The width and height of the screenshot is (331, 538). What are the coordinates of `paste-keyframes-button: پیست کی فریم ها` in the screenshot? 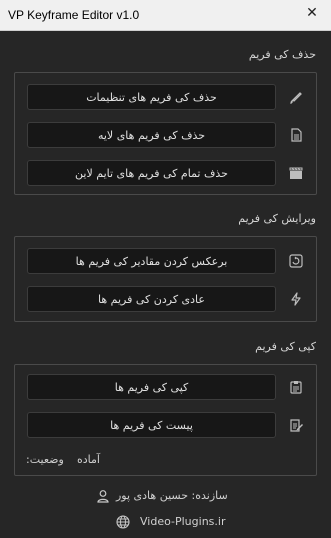 It's located at (151, 425).